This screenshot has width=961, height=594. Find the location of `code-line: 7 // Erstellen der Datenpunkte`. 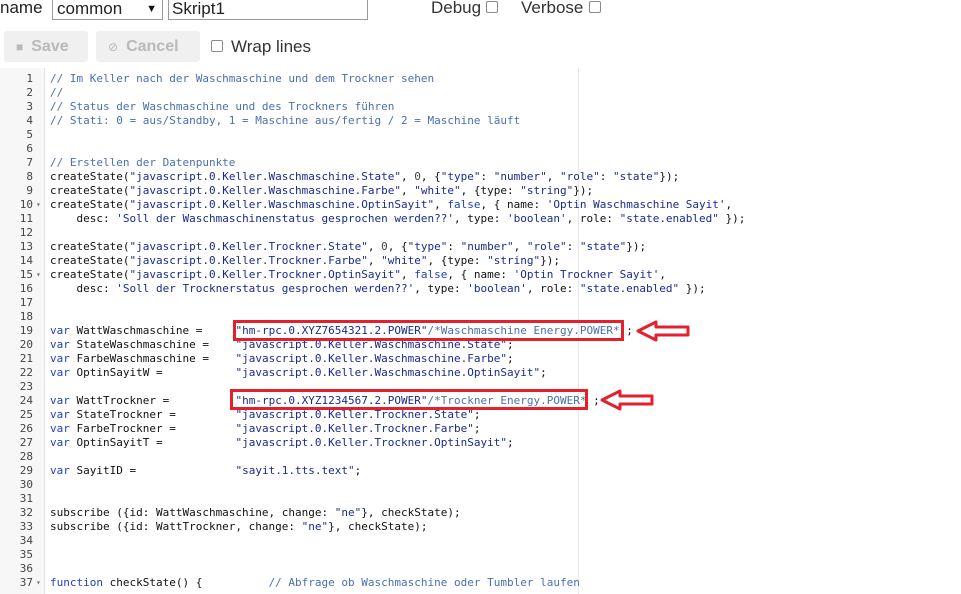

code-line: 7 // Erstellen der Datenpunkte is located at coordinates (480, 163).